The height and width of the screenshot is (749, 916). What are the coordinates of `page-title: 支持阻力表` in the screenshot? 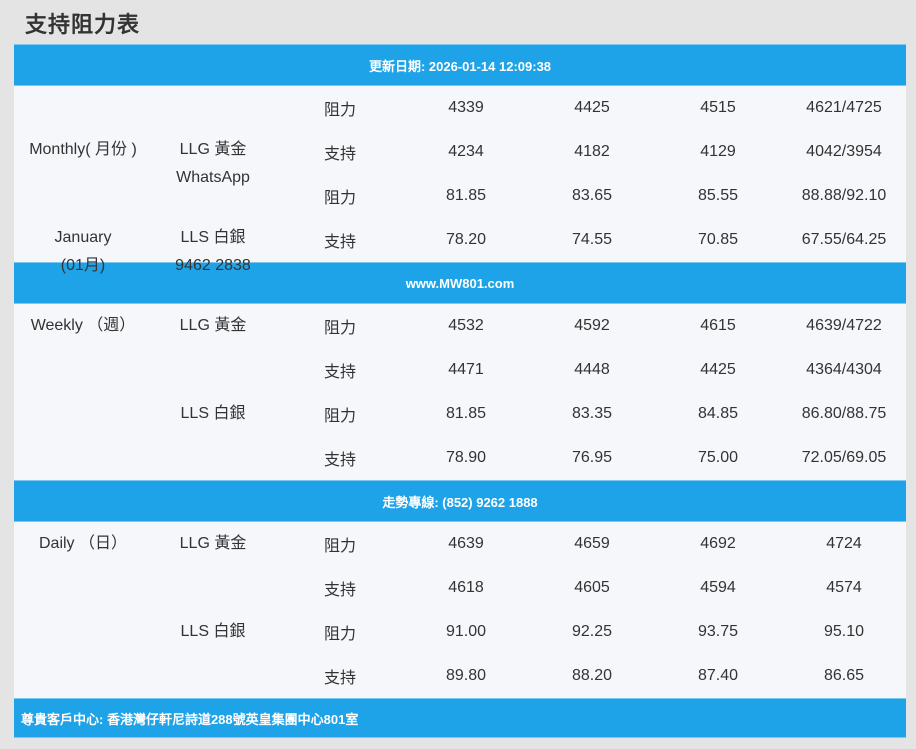 It's located at (83, 25).